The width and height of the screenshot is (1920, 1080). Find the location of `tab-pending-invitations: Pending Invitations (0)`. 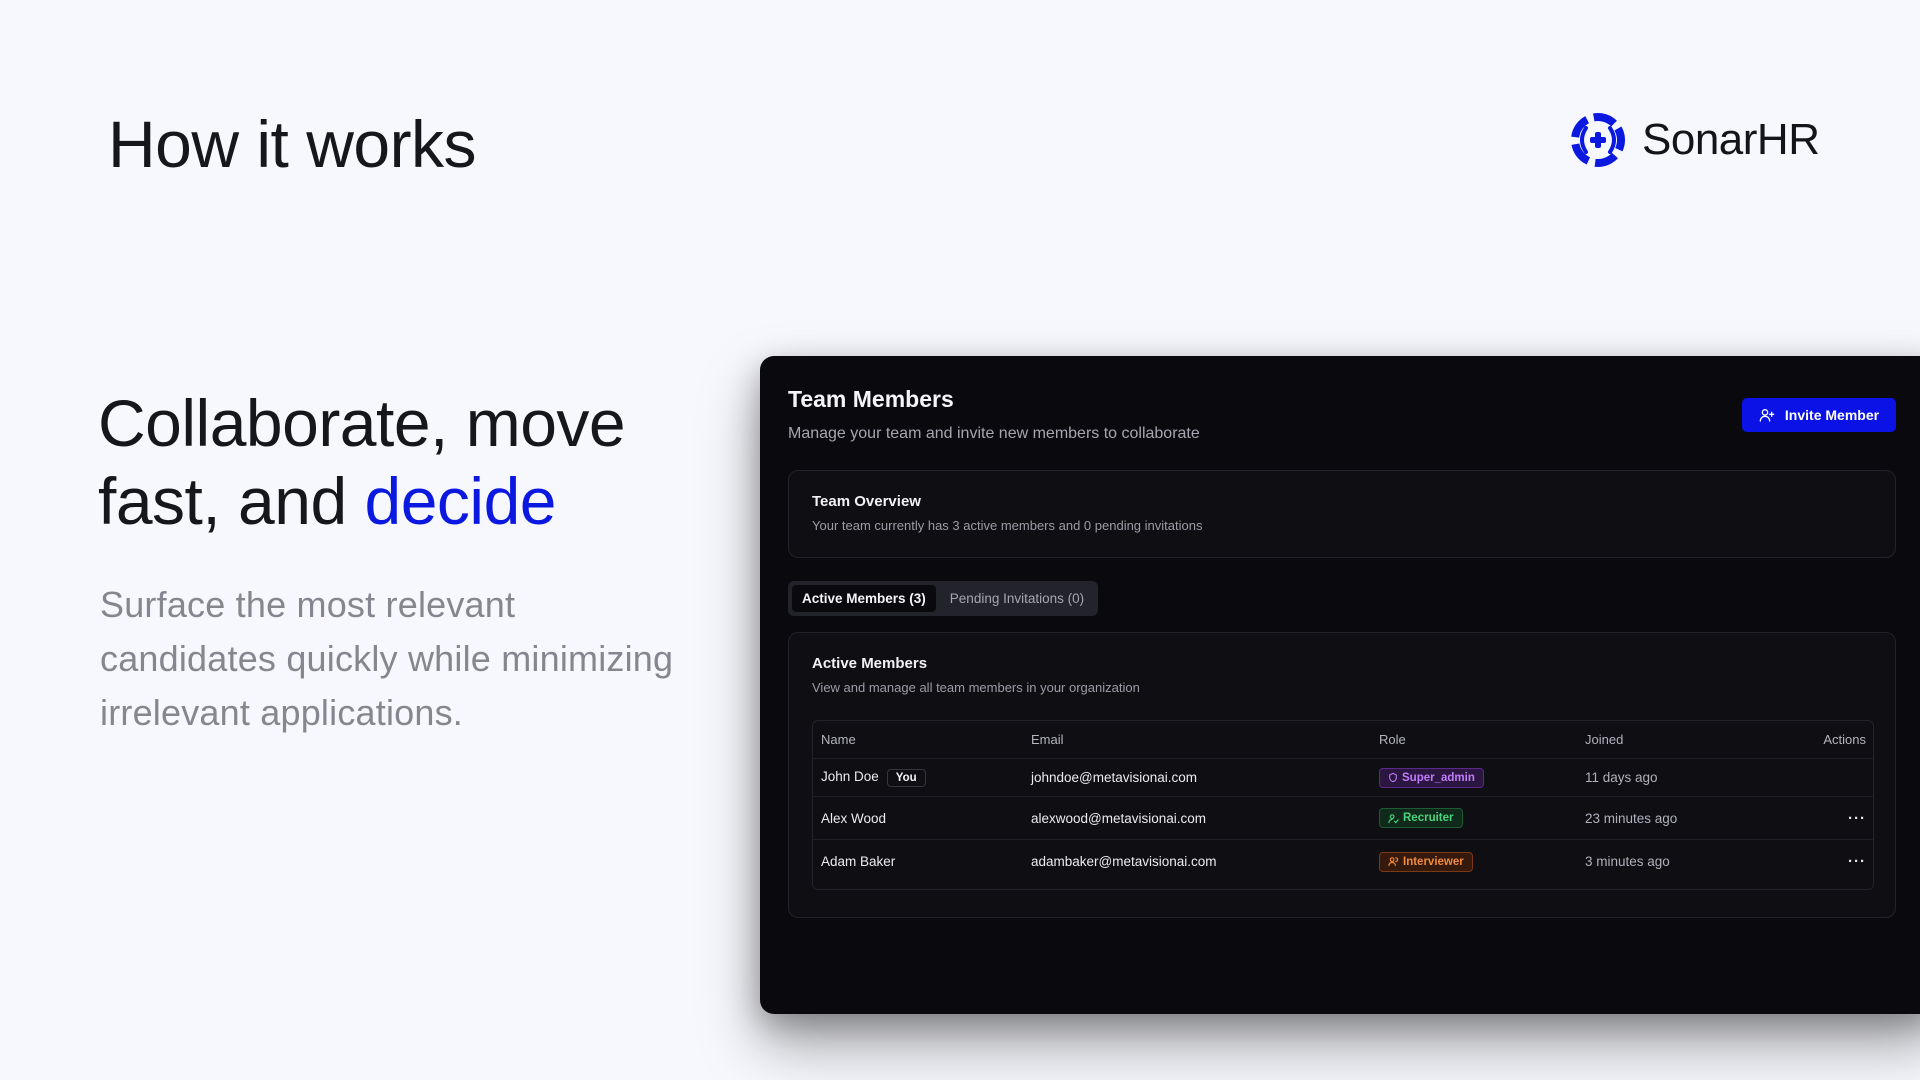

tab-pending-invitations: Pending Invitations (0) is located at coordinates (1017, 598).